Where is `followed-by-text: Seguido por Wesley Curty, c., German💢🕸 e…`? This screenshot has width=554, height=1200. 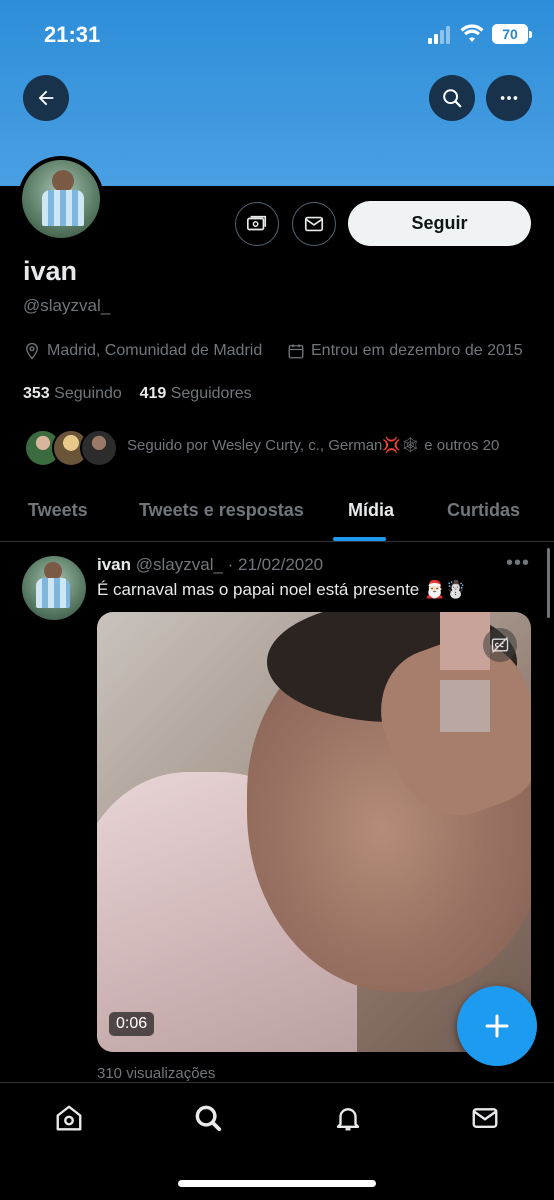
followed-by-text: Seguido por Wesley Curty, c., German💢🕸 e… is located at coordinates (313, 445).